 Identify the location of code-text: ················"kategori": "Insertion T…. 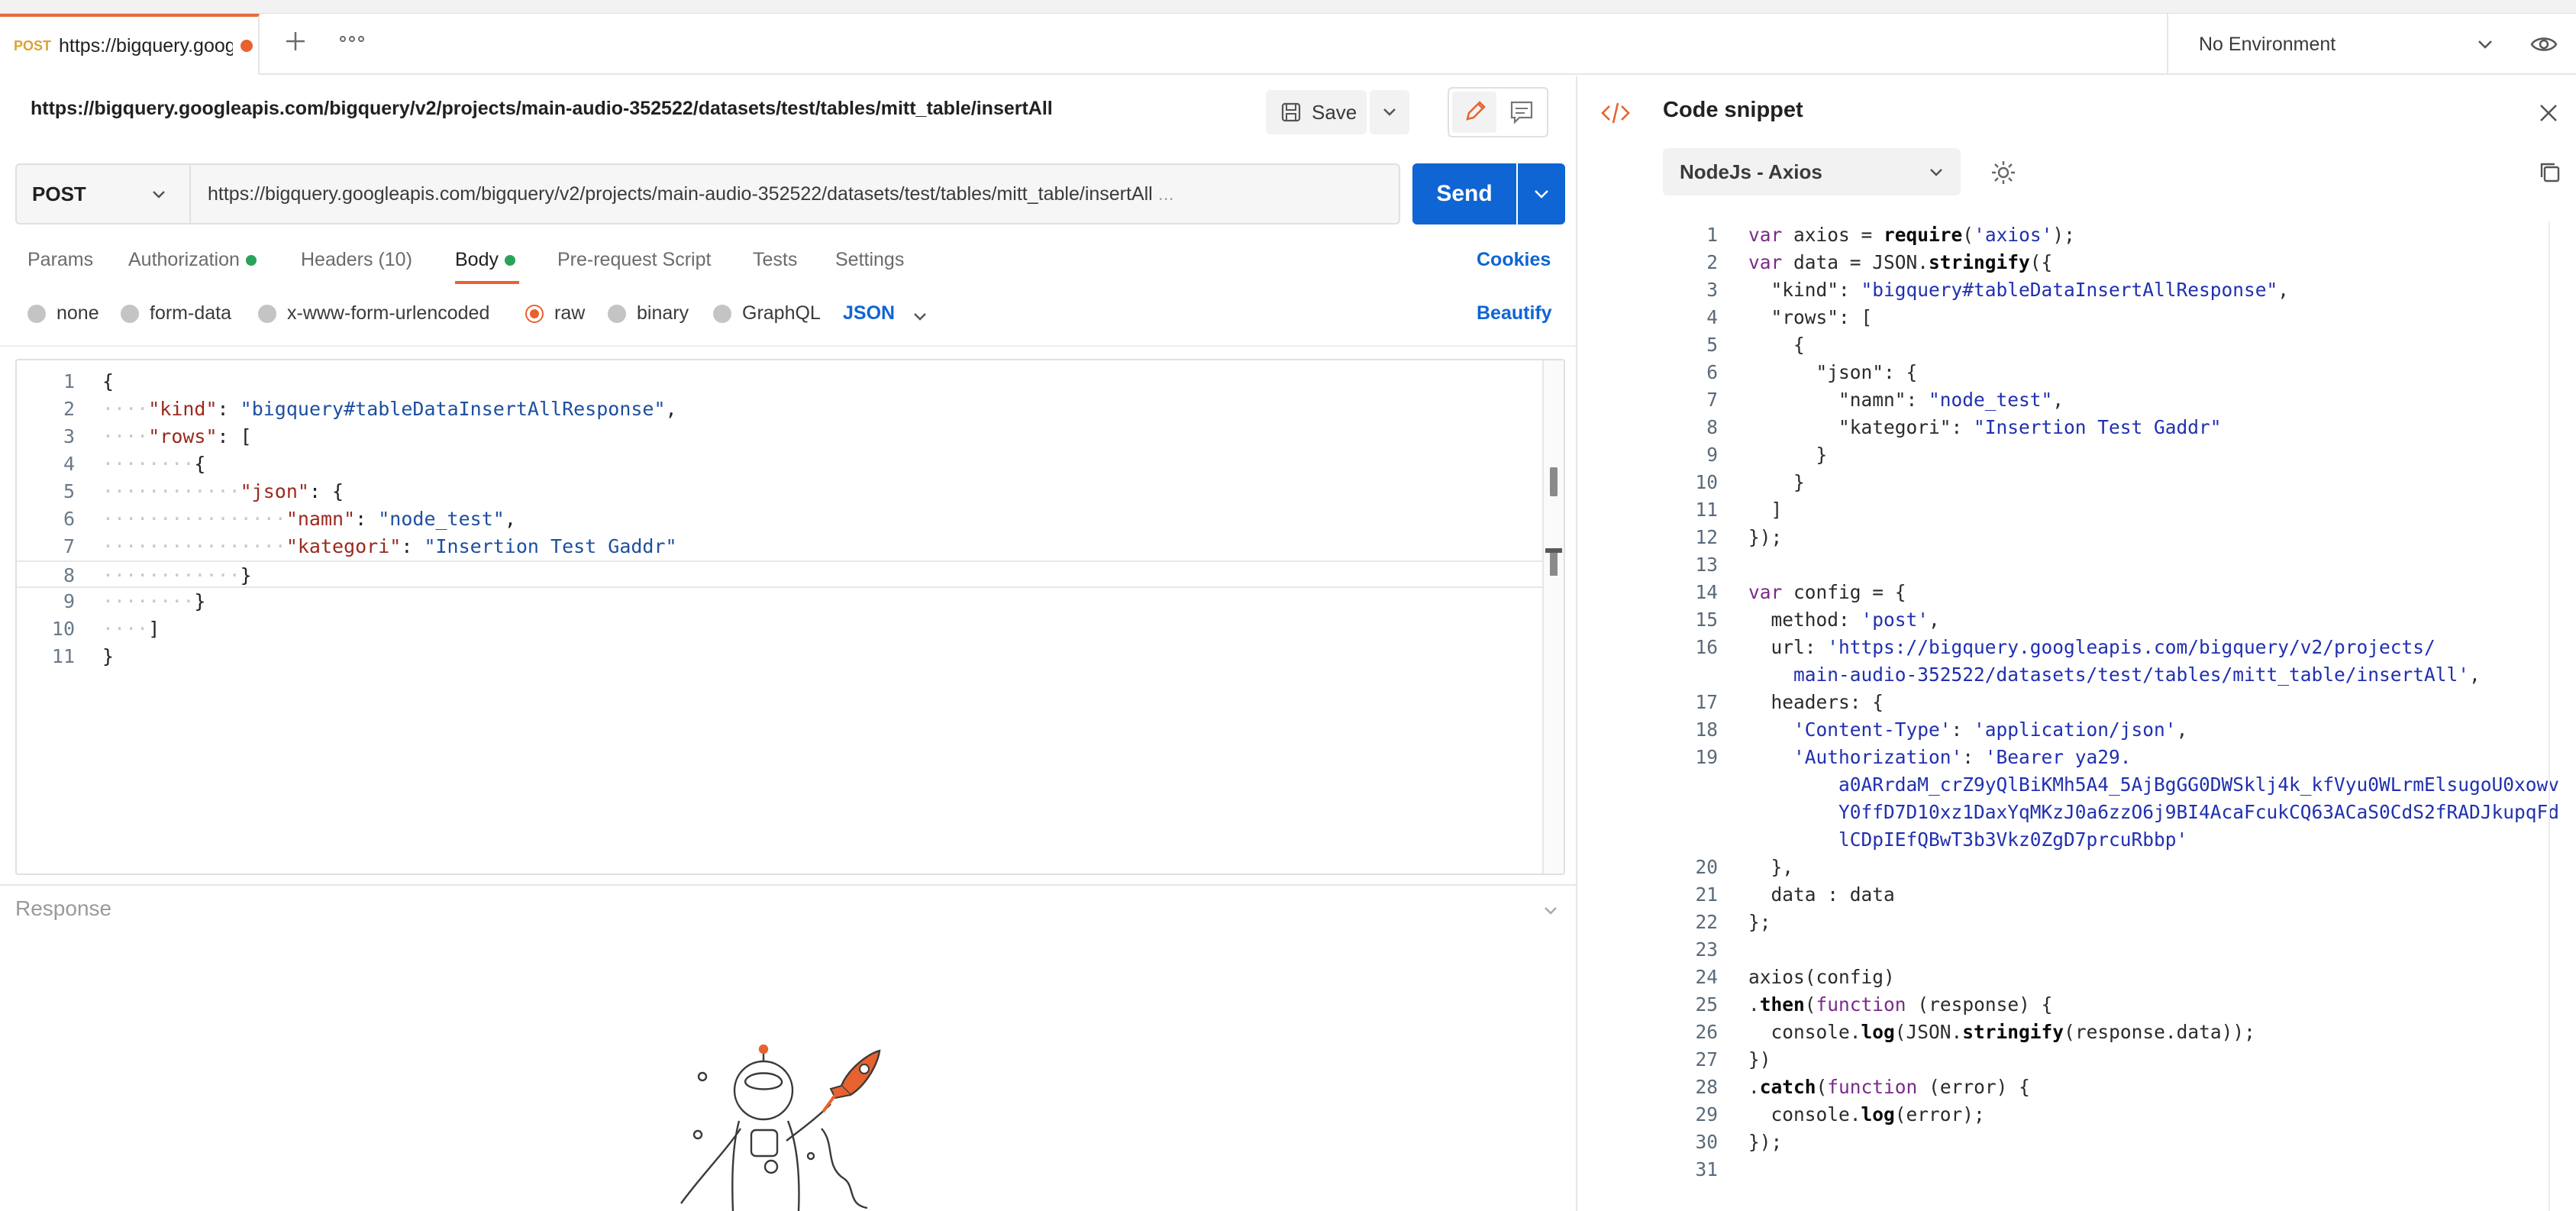
(389, 546).